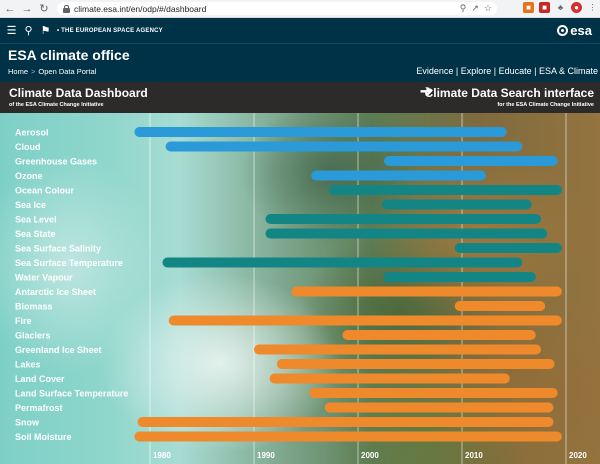  Describe the element at coordinates (45, 191) in the screenshot. I see `variable-label: Ocean Colour` at that location.